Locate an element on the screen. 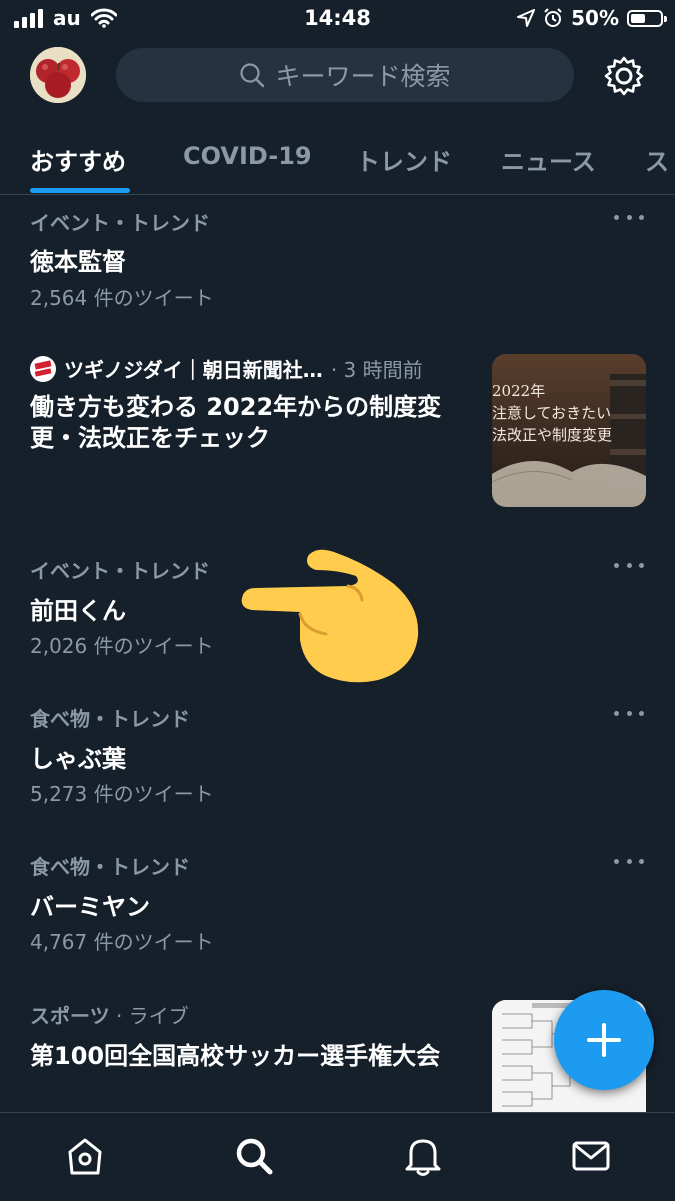 The height and width of the screenshot is (1201, 675). thumb-text-line: 注意しておきたい is located at coordinates (552, 413).